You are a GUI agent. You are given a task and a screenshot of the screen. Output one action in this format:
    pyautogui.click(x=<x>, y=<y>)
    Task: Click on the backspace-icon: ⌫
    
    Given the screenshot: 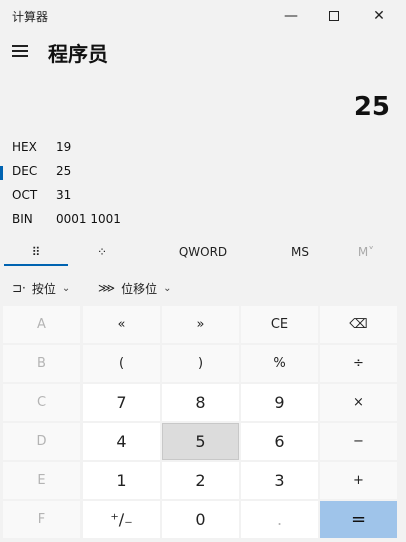 What is the action you would take?
    pyautogui.click(x=358, y=324)
    